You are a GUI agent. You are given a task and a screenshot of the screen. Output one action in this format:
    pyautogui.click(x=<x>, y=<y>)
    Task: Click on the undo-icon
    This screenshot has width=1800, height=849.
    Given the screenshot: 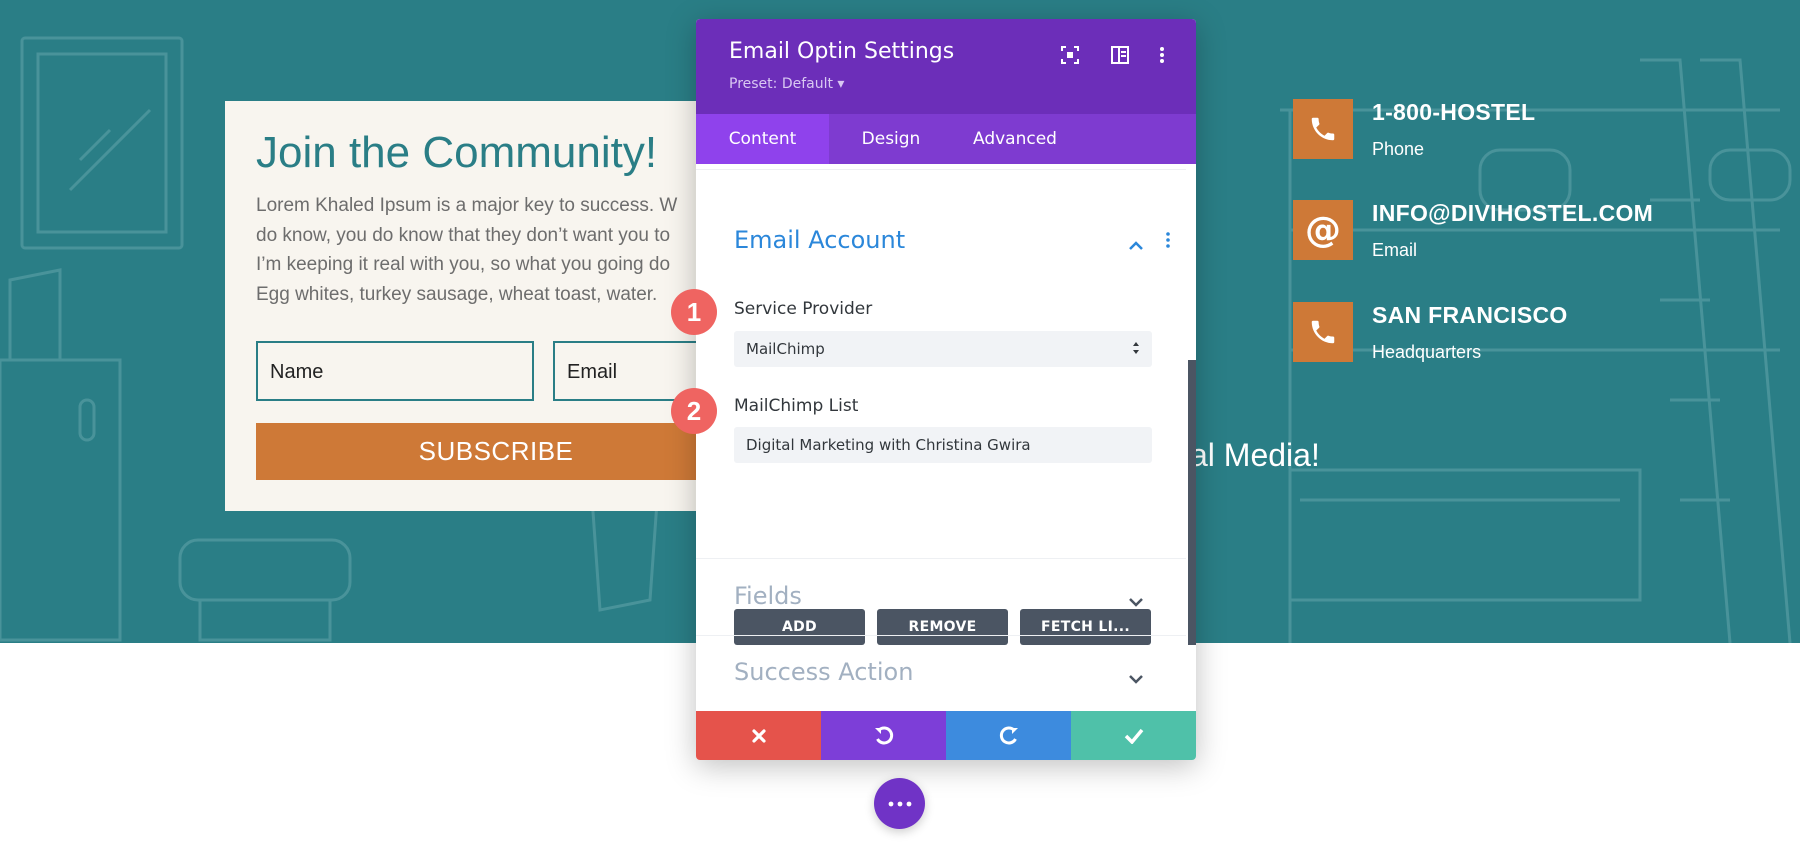 What is the action you would take?
    pyautogui.click(x=883, y=735)
    